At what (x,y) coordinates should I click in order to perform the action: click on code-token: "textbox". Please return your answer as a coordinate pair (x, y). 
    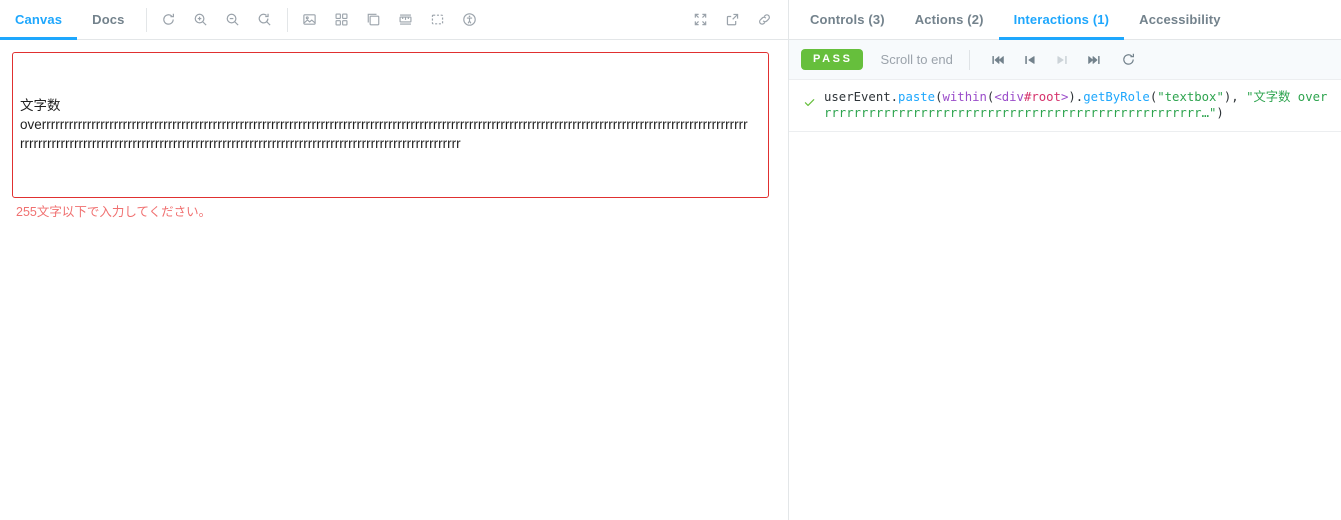
    Looking at the image, I should click on (1190, 97).